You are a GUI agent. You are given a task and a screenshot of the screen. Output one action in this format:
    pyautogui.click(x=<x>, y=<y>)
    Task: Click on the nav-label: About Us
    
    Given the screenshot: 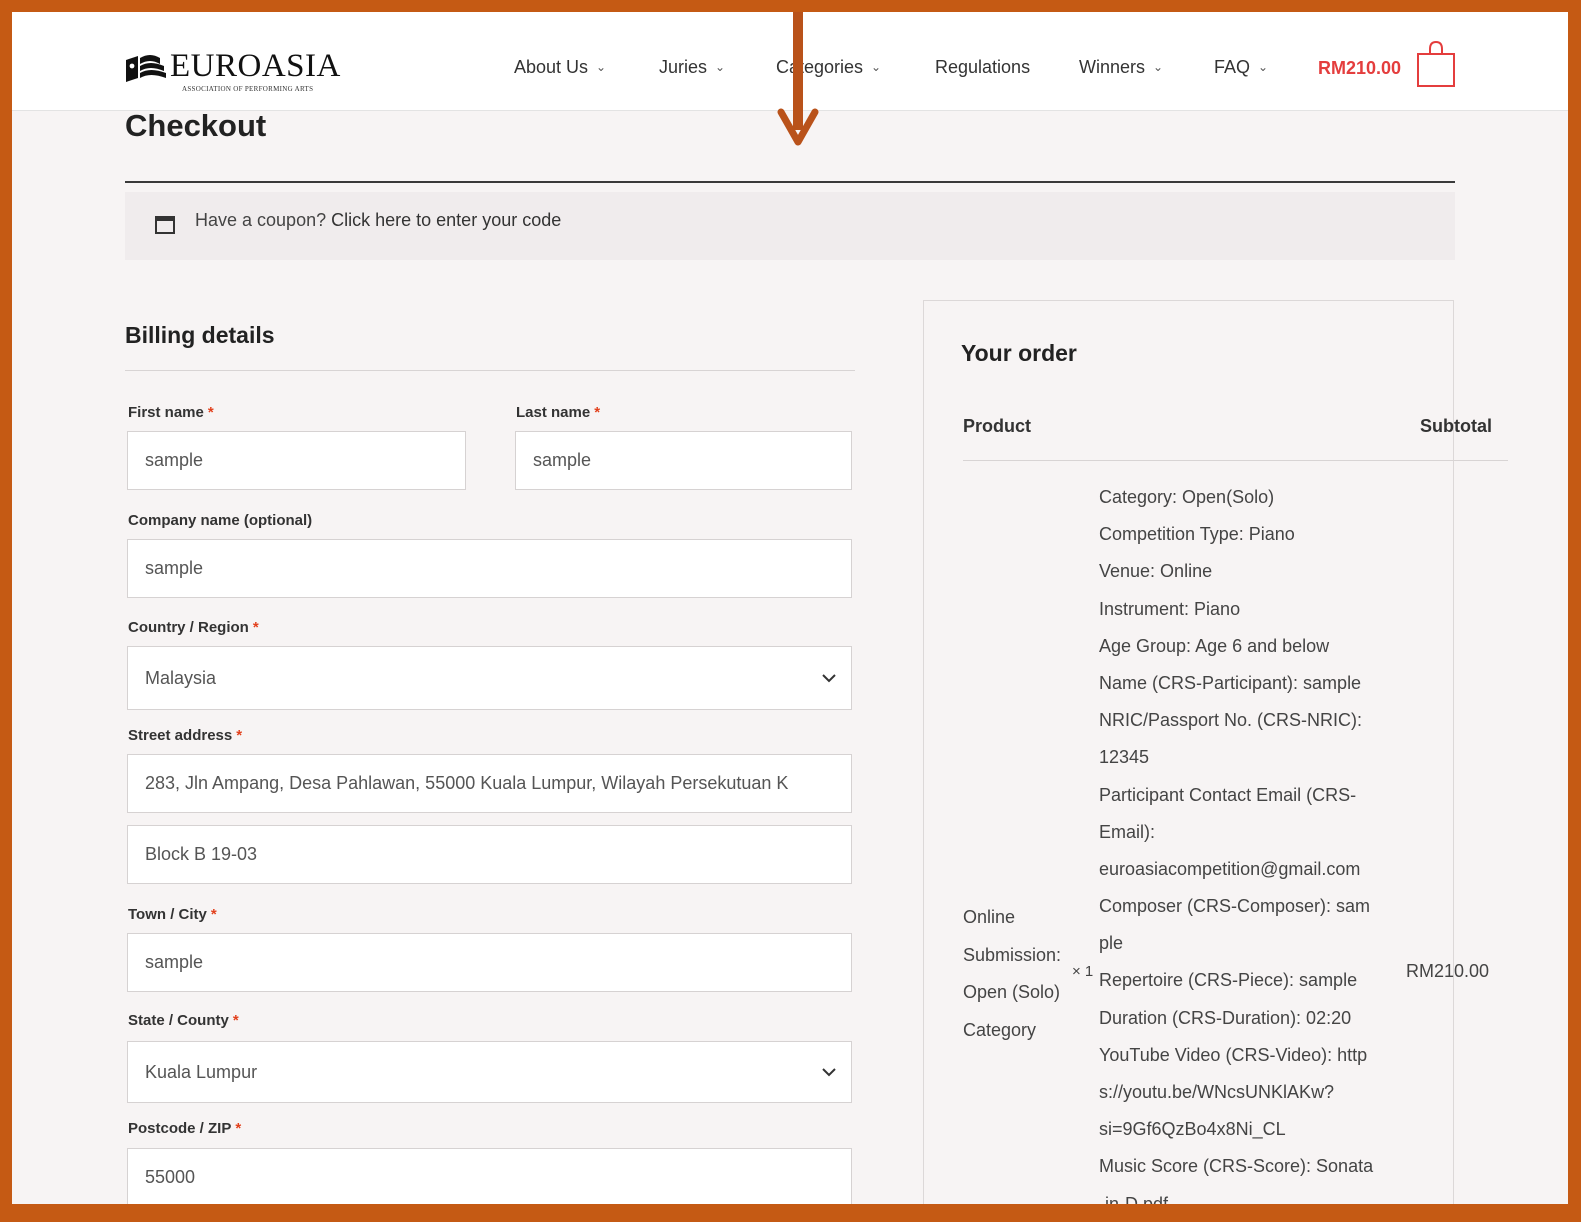 What is the action you would take?
    pyautogui.click(x=551, y=67)
    